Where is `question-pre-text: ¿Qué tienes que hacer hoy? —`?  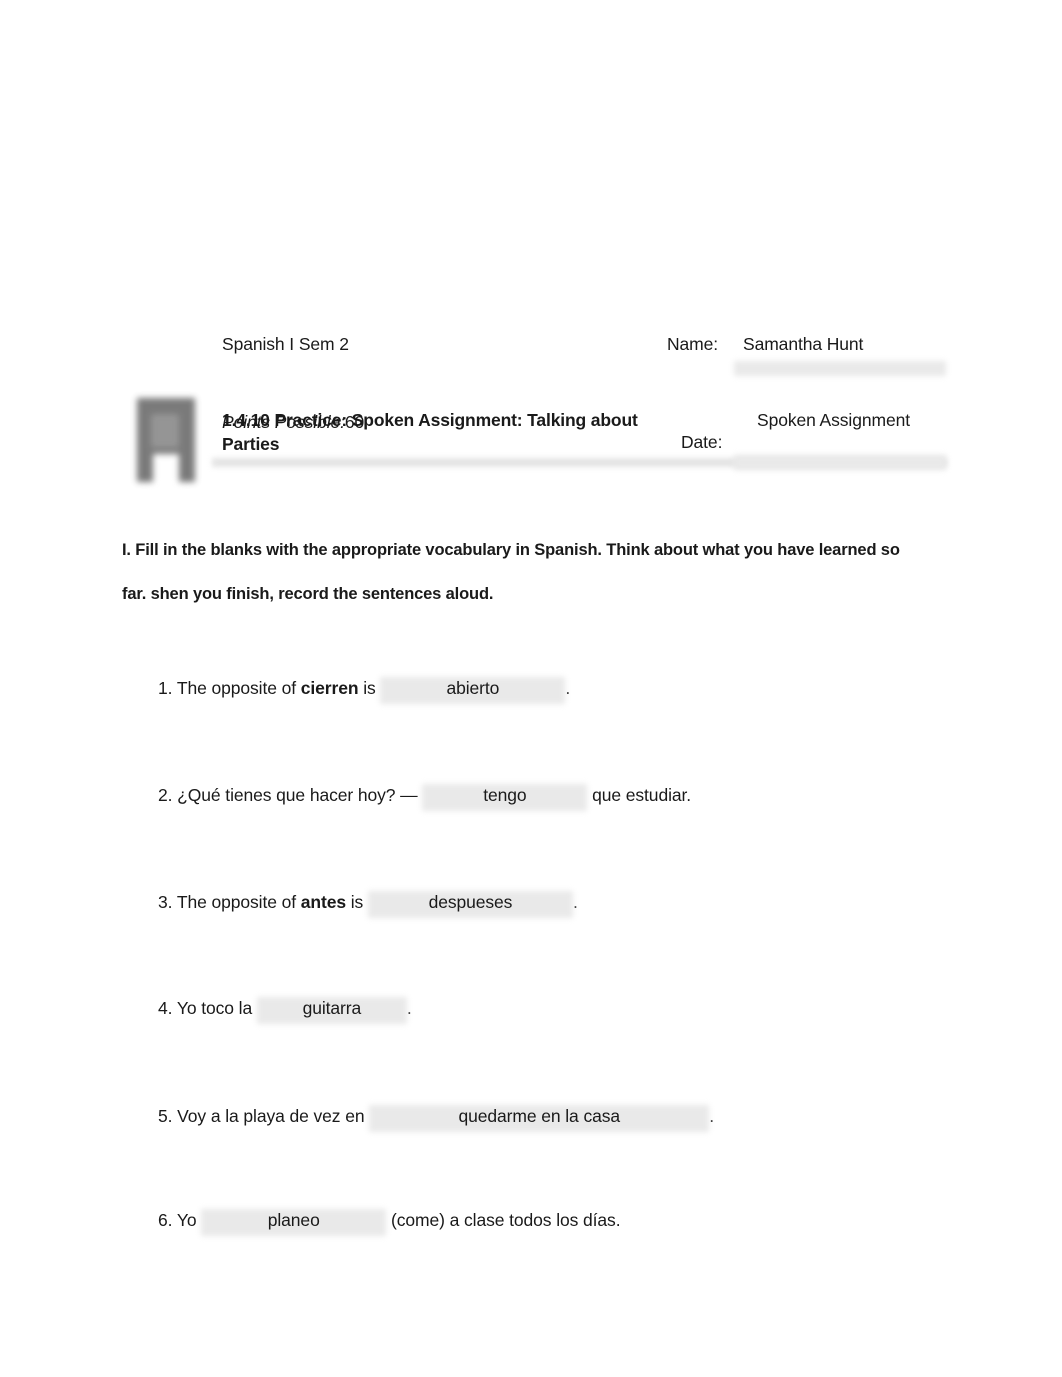 question-pre-text: ¿Qué tienes que hacer hoy? — is located at coordinates (300, 795).